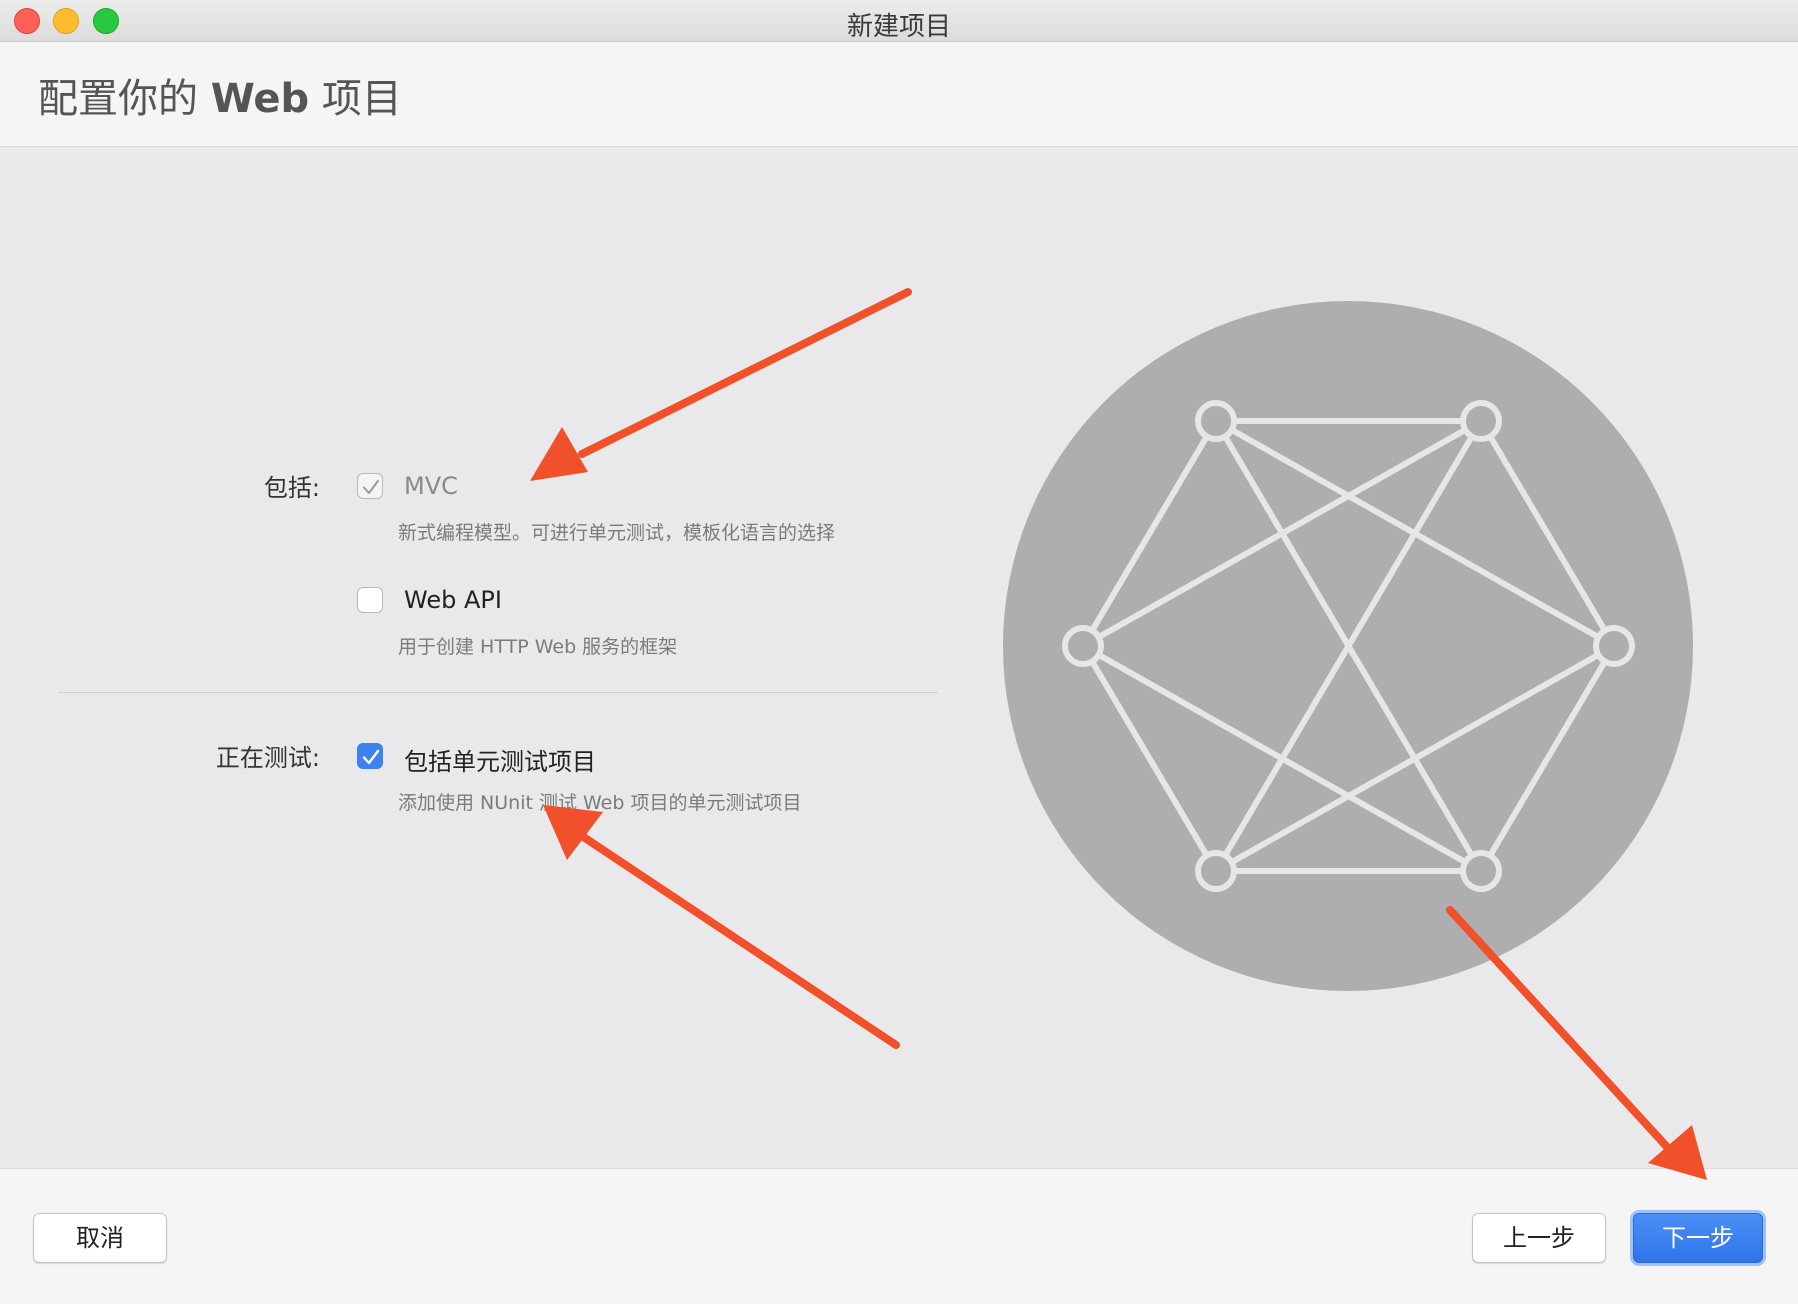  Describe the element at coordinates (291, 488) in the screenshot. I see `include-label: 包括:` at that location.